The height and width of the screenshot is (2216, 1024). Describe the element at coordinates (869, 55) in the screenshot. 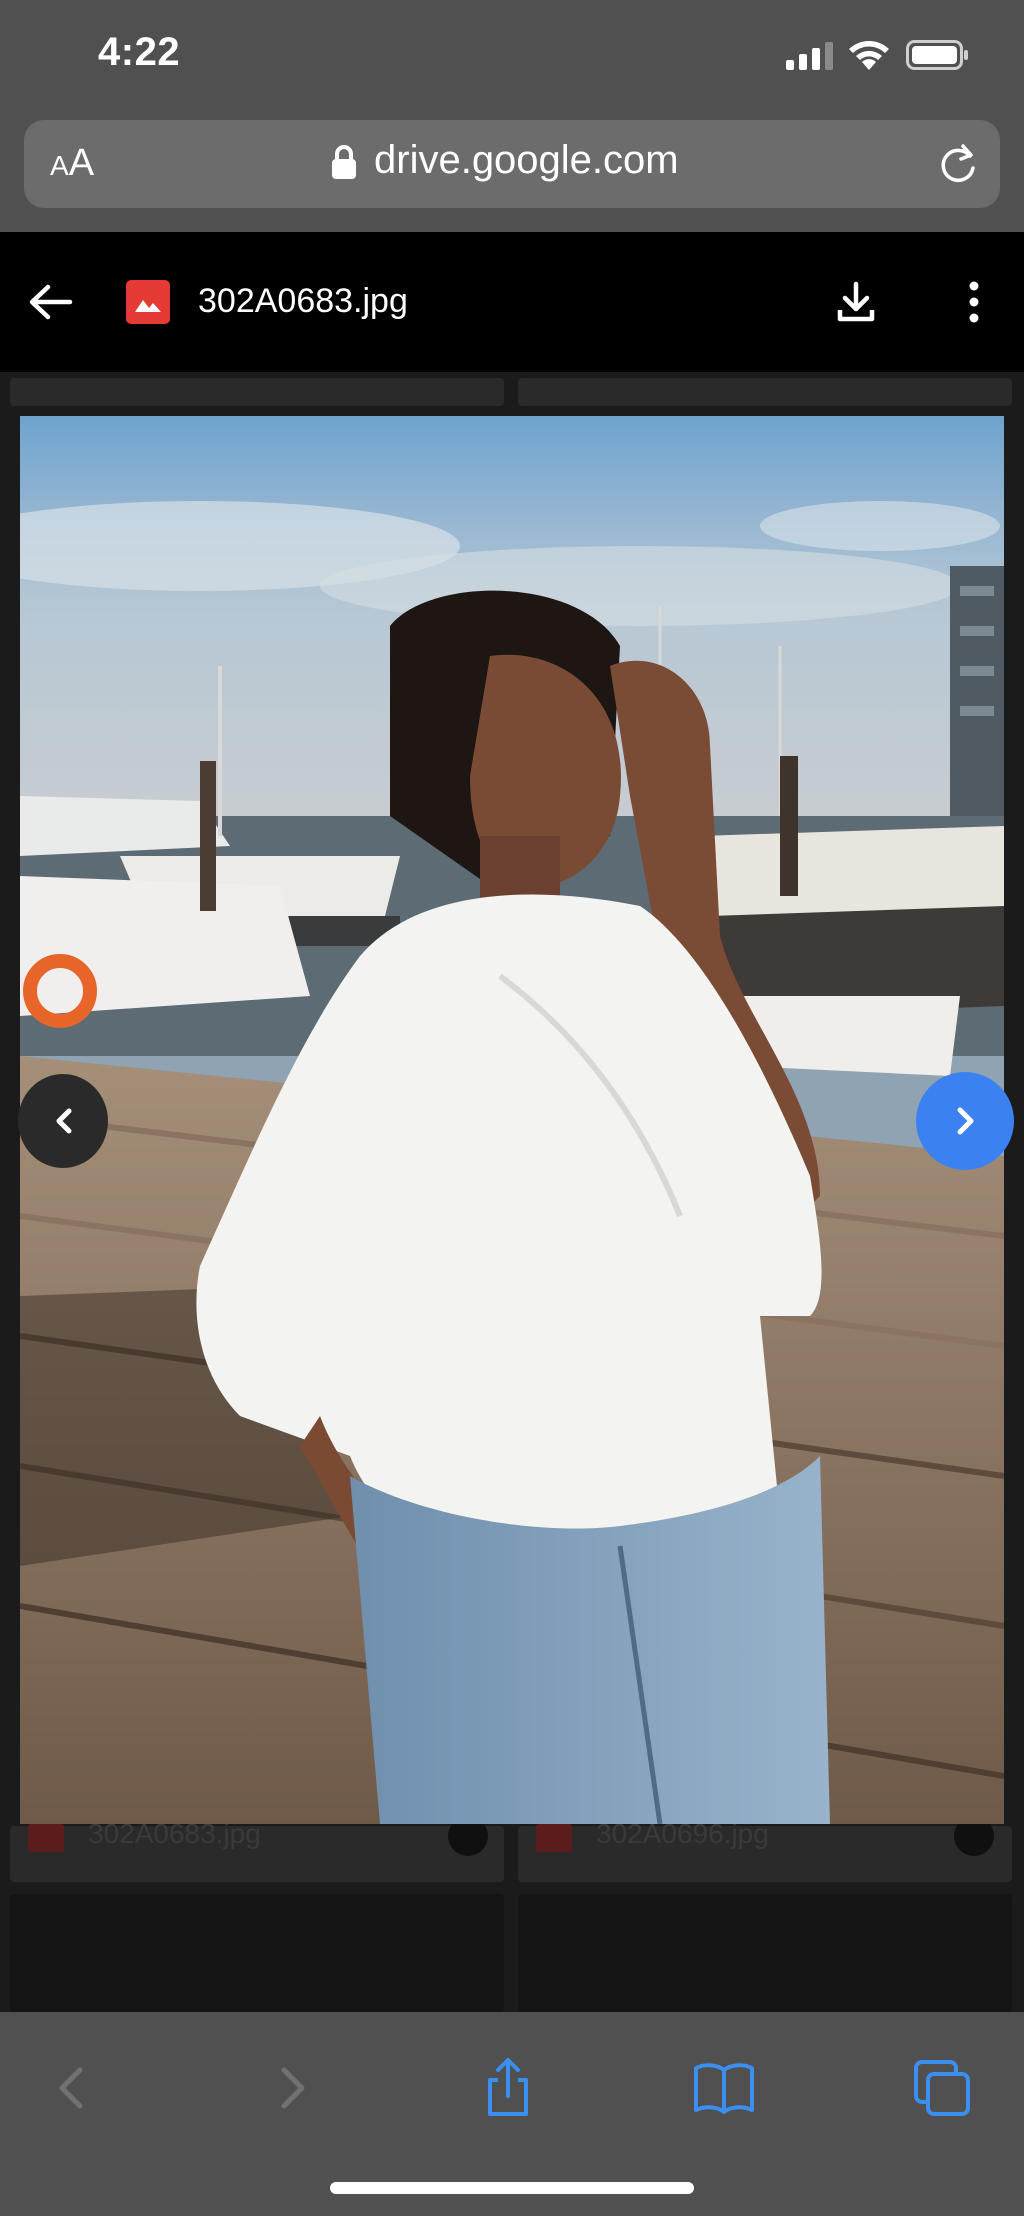

I see `wifi-icon` at that location.